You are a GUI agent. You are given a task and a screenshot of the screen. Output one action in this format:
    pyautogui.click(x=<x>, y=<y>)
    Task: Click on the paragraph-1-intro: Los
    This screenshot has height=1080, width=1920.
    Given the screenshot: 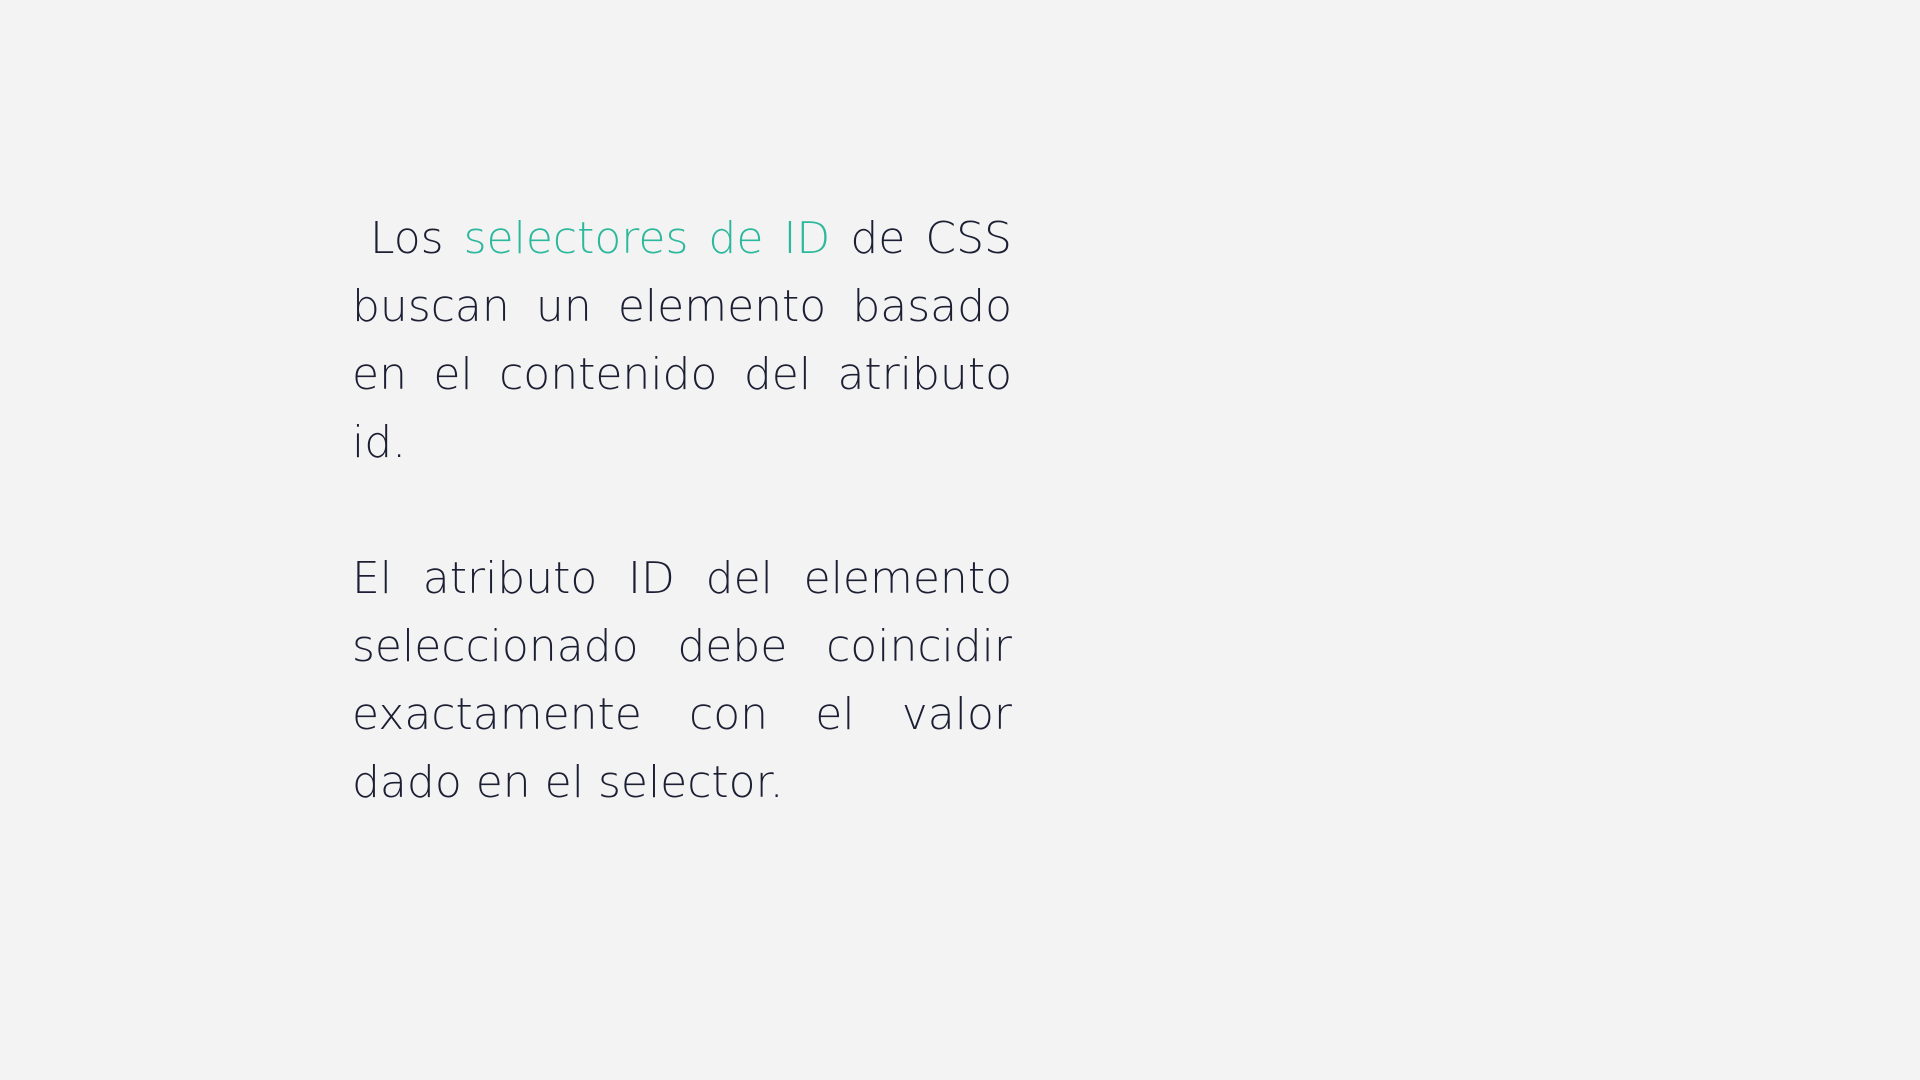 What is the action you would take?
    pyautogui.click(x=407, y=238)
    